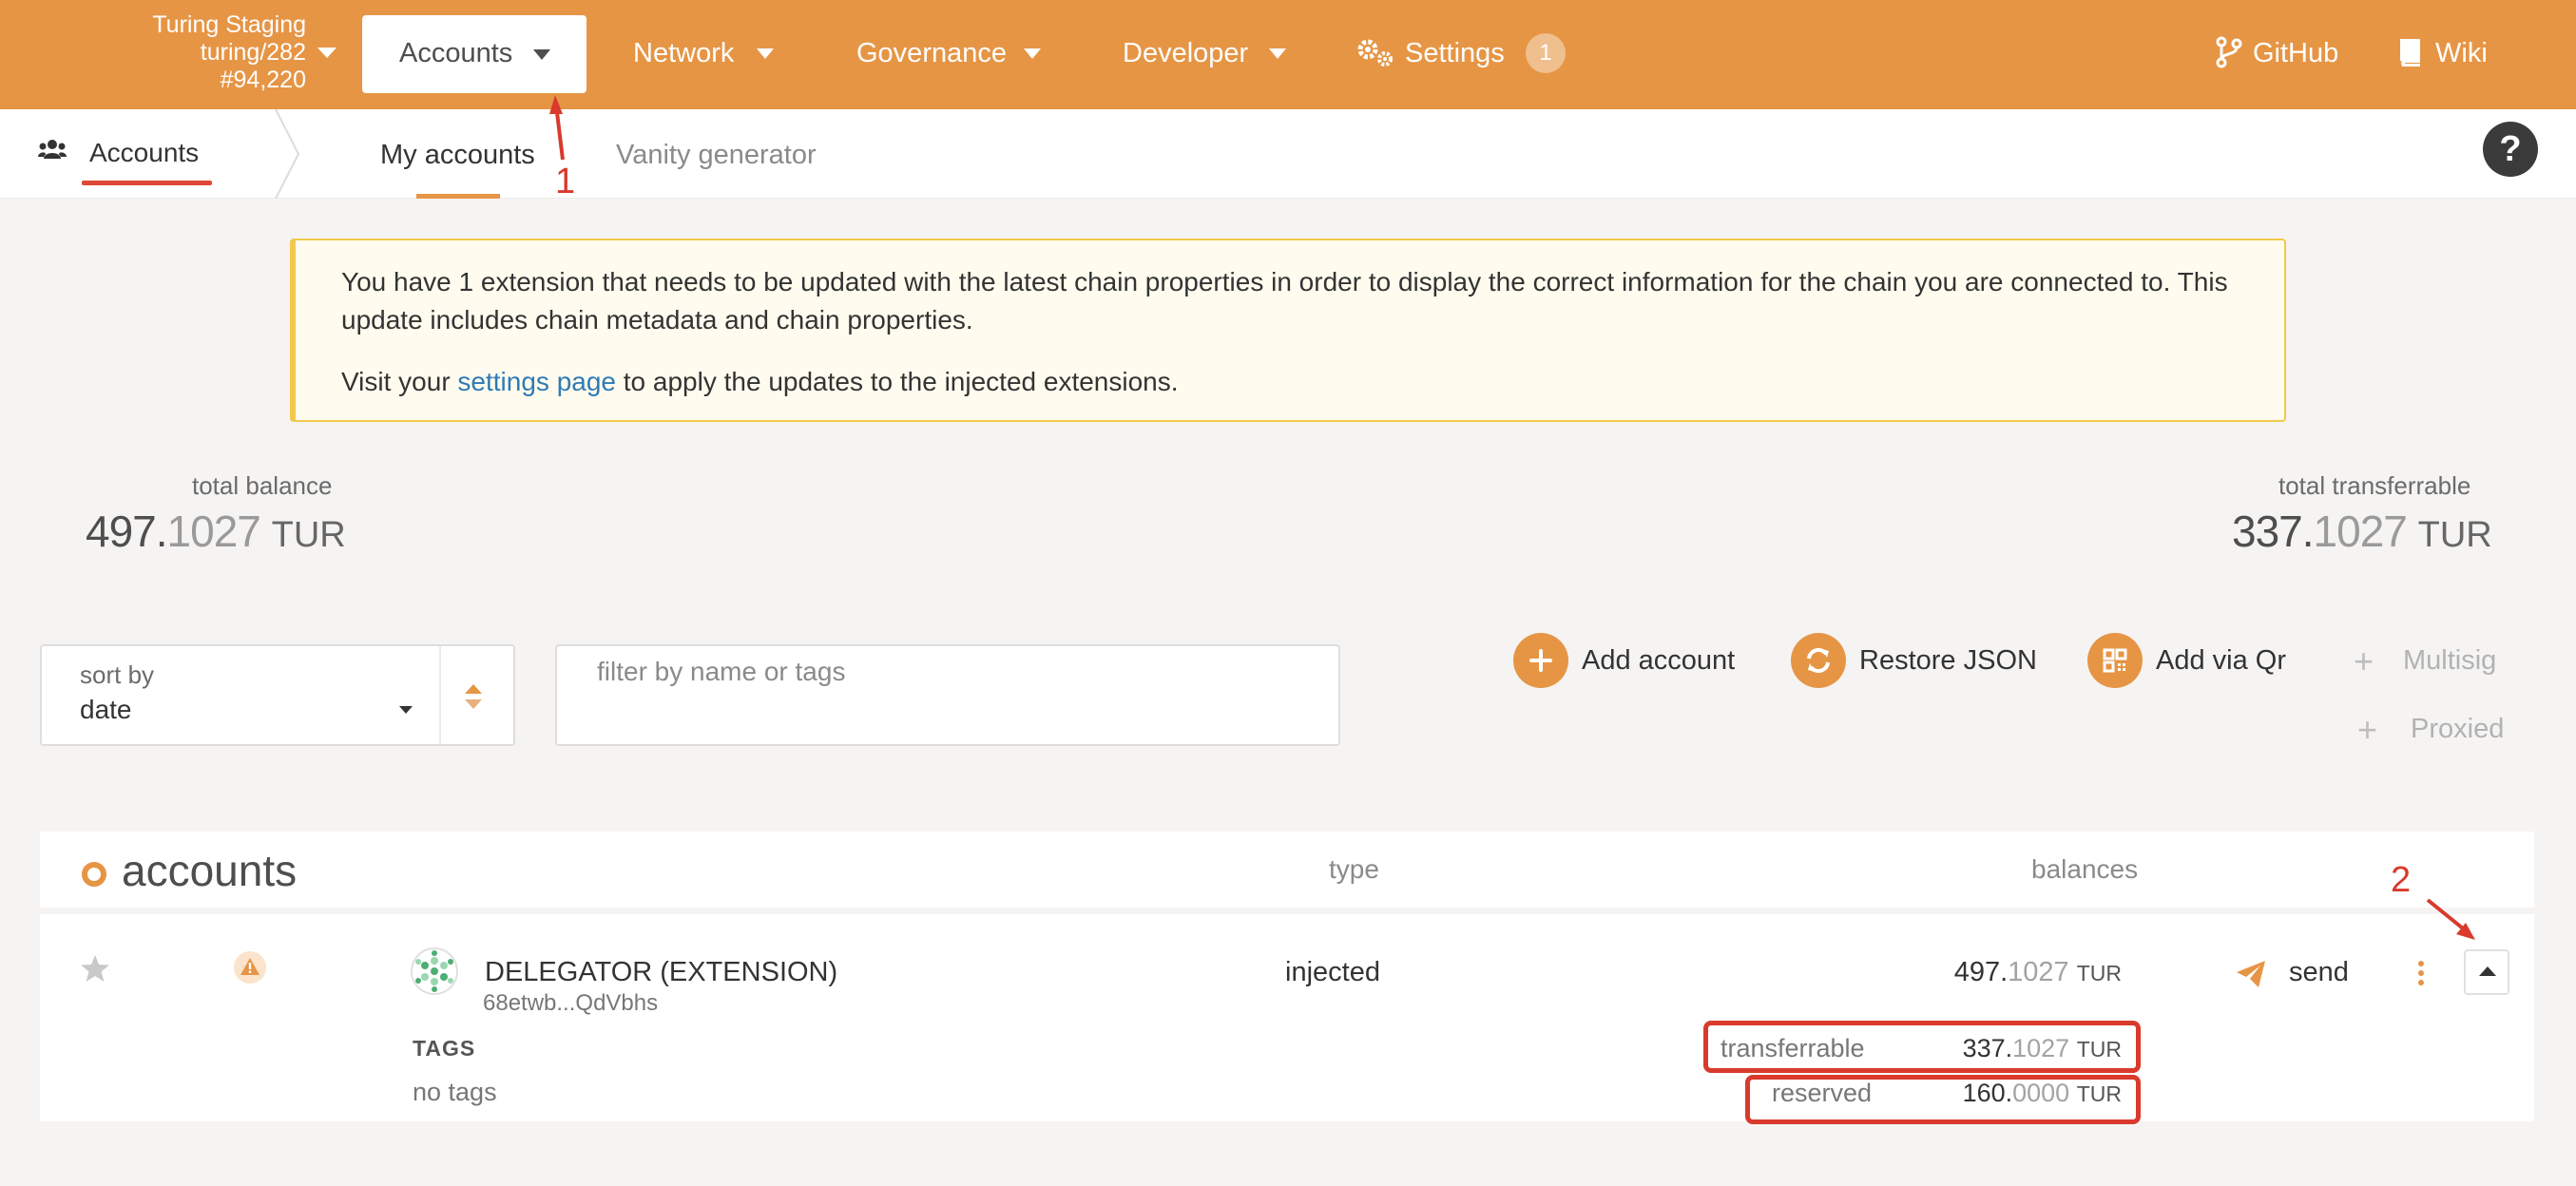 The height and width of the screenshot is (1186, 2576). I want to click on collapse-details-button, so click(2486, 972).